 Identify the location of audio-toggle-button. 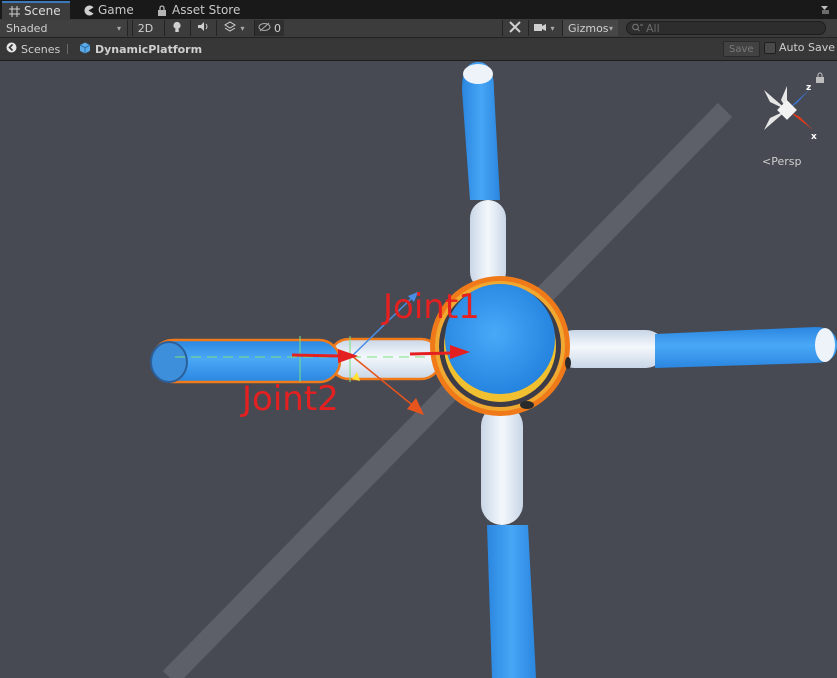
(202, 28).